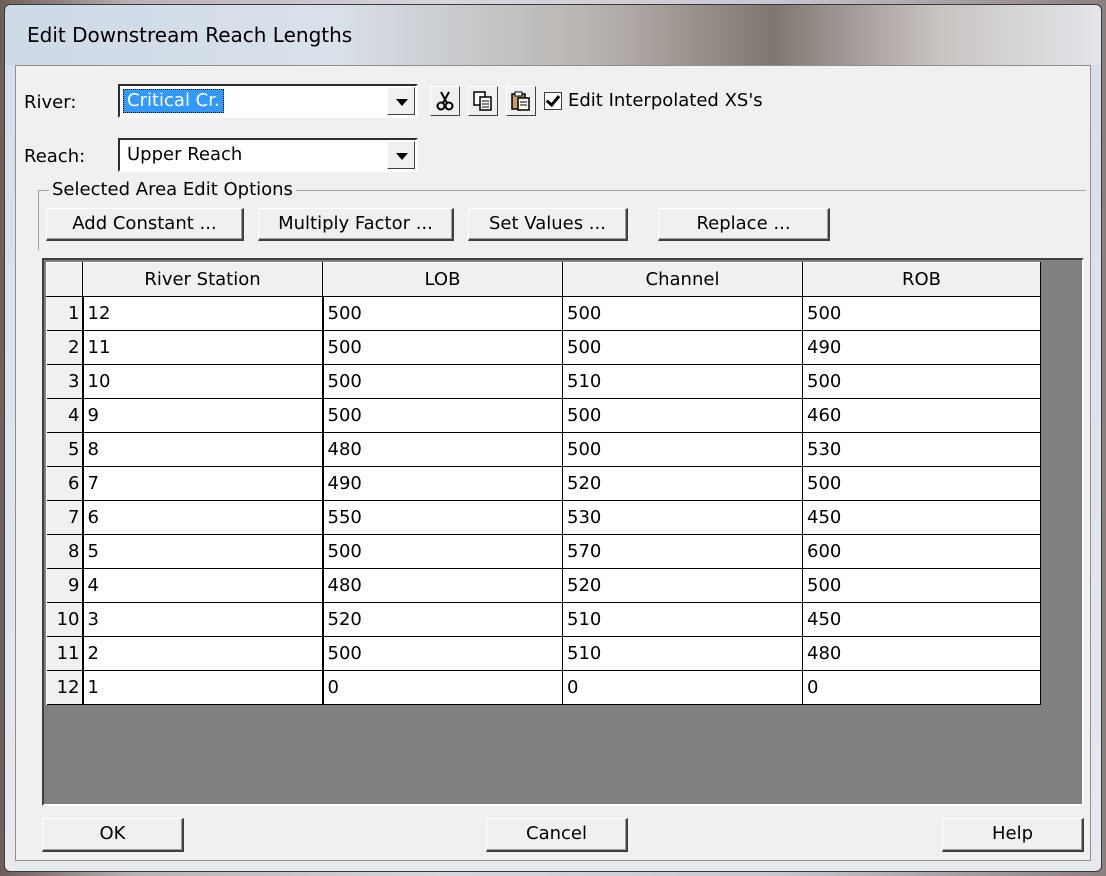 Image resolution: width=1106 pixels, height=876 pixels. What do you see at coordinates (203, 687) in the screenshot?
I see `river-station-cell: 1` at bounding box center [203, 687].